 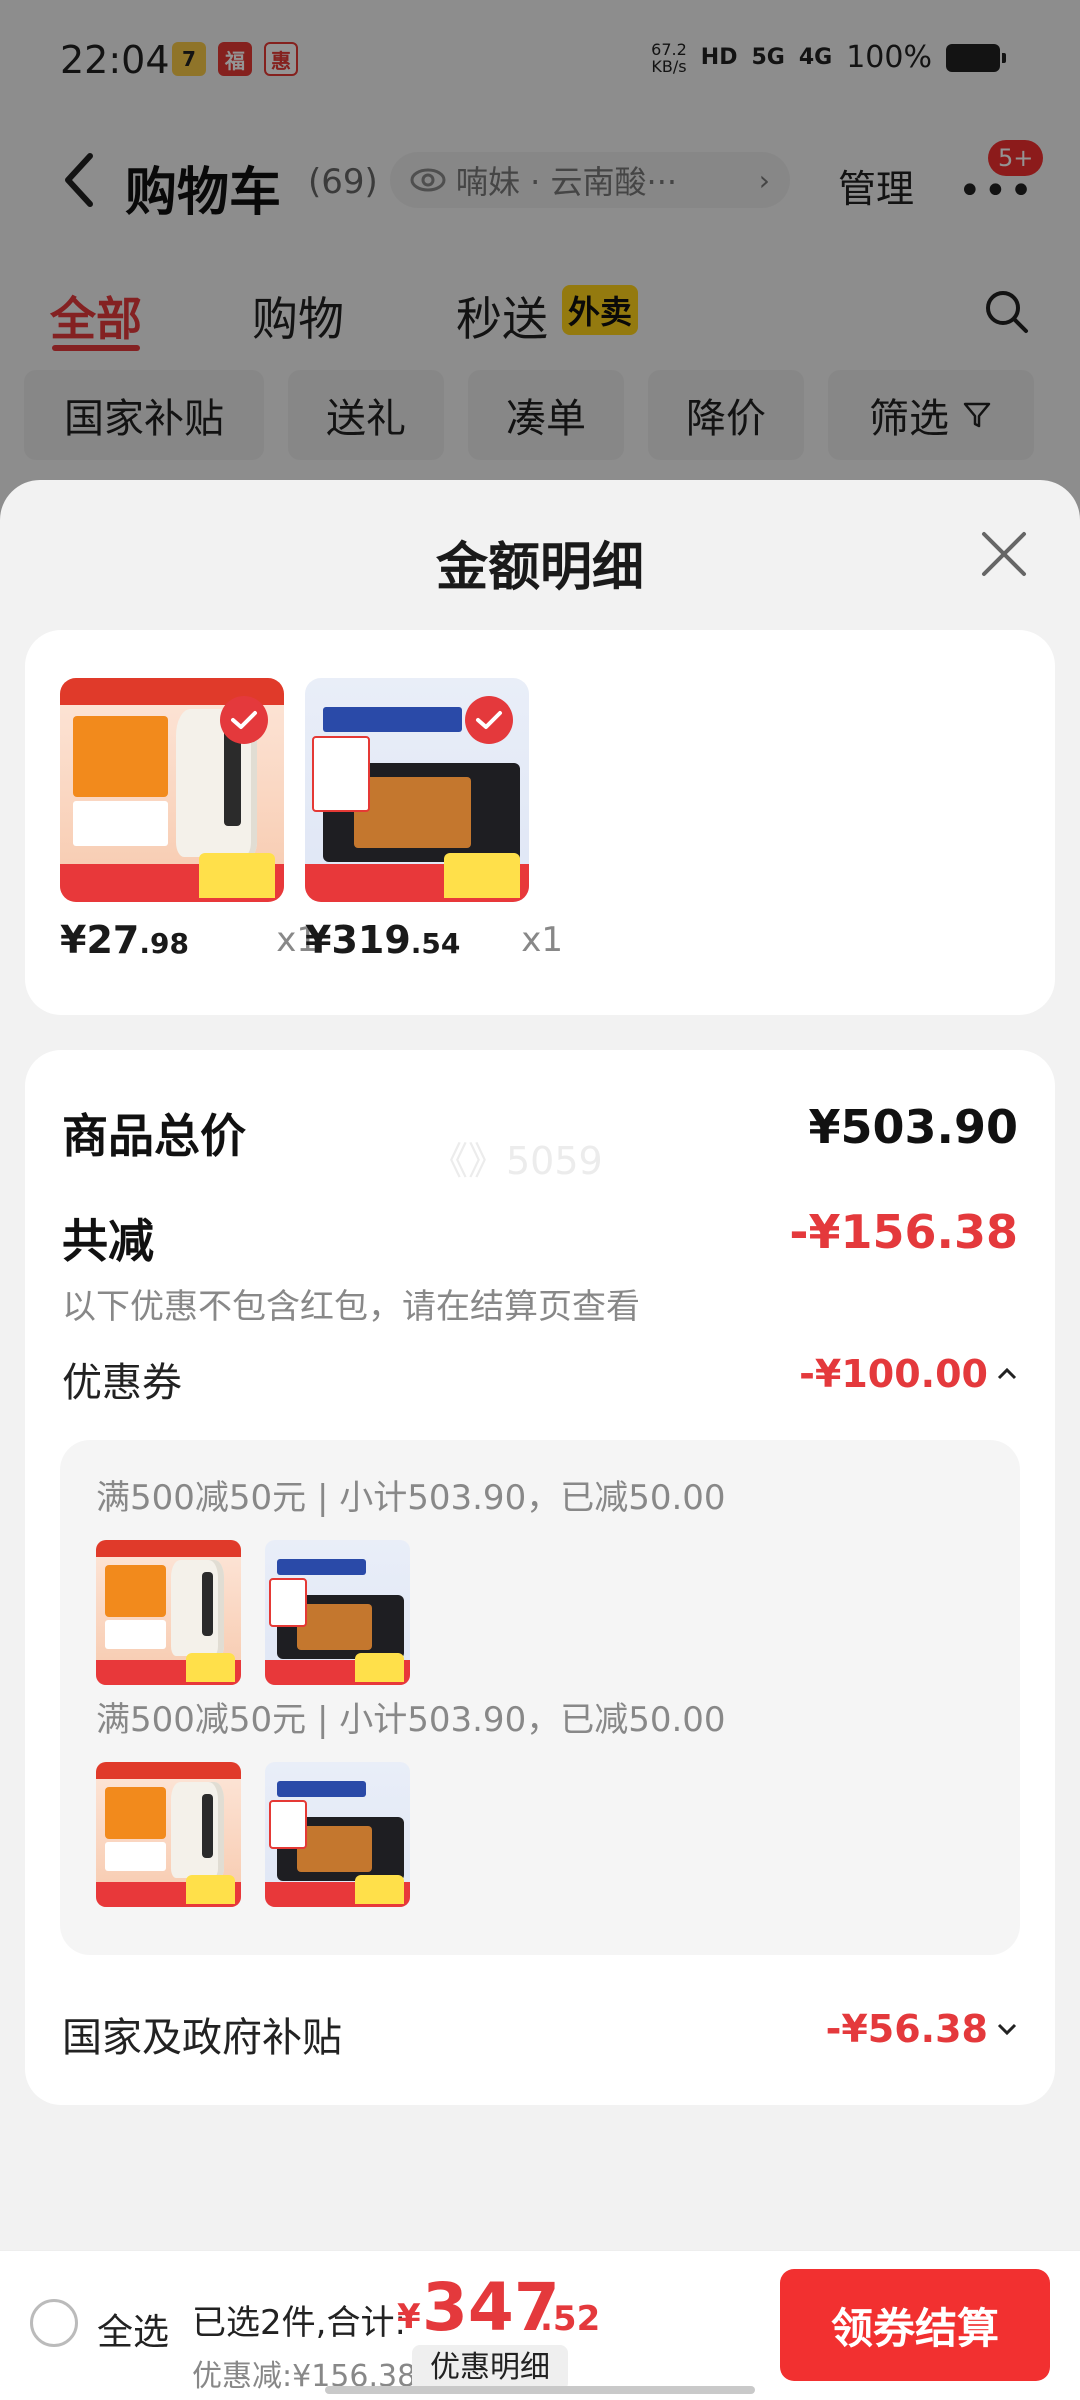 I want to click on total-reduce-value: -¥156.38, so click(x=903, y=1232).